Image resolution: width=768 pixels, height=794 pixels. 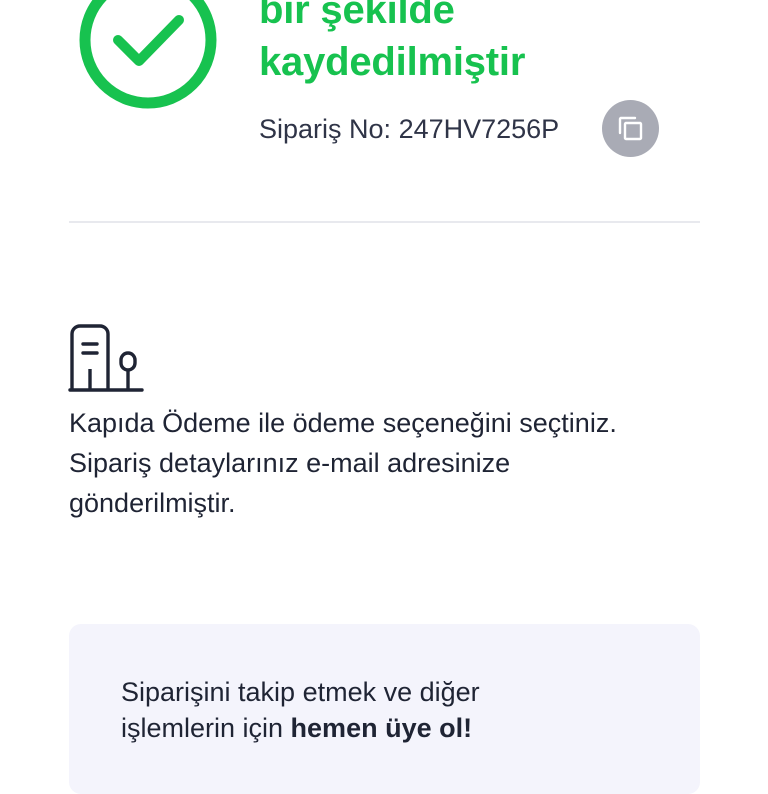 What do you see at coordinates (382, 728) in the screenshot?
I see `signup-link: hemen üye ol!` at bounding box center [382, 728].